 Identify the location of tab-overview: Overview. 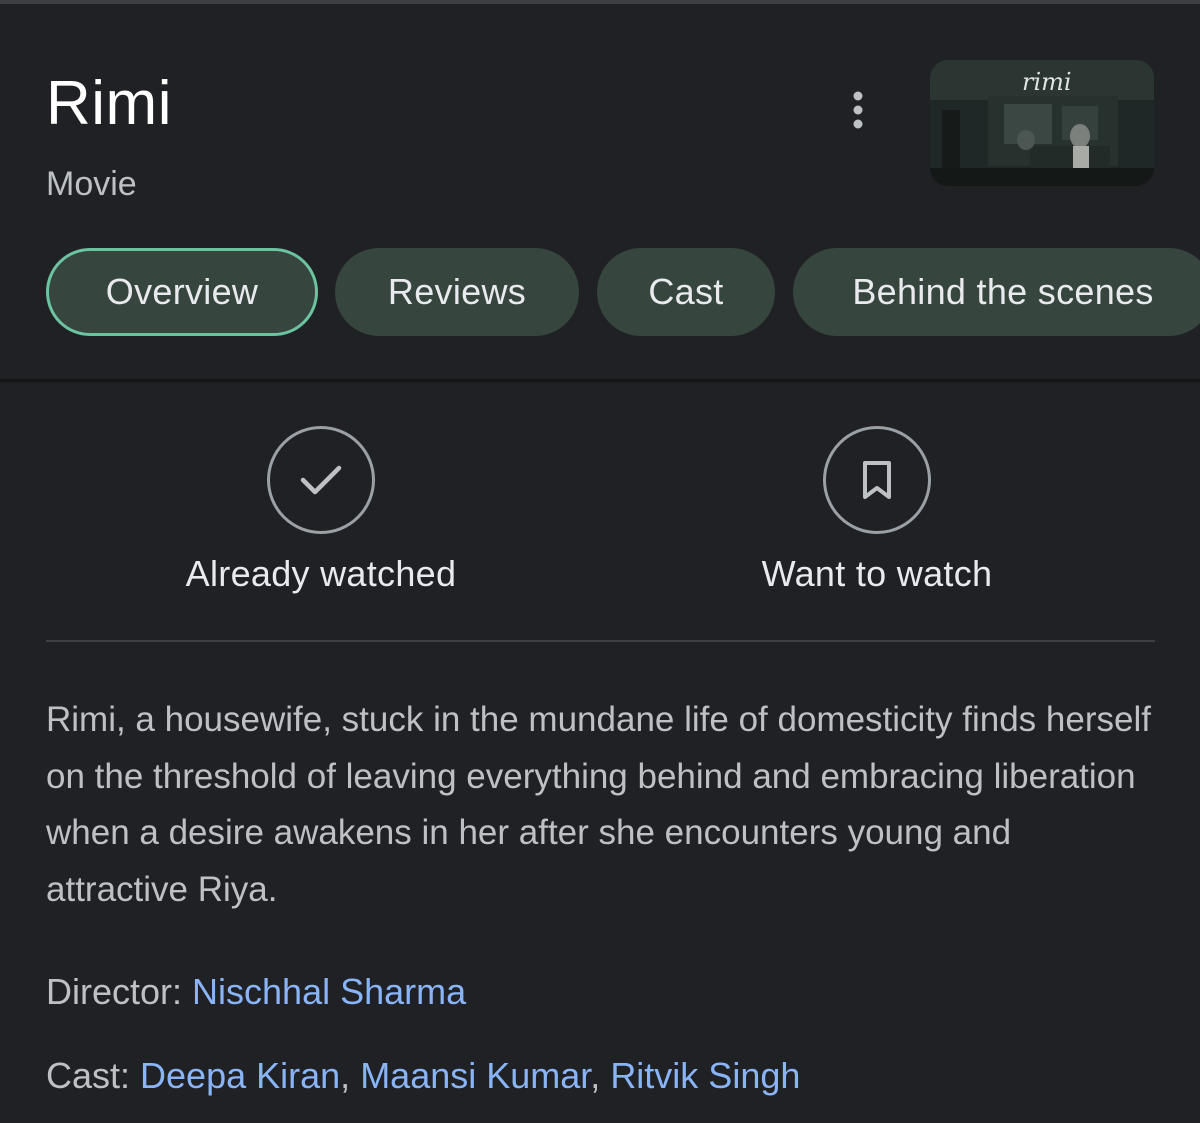
(182, 292).